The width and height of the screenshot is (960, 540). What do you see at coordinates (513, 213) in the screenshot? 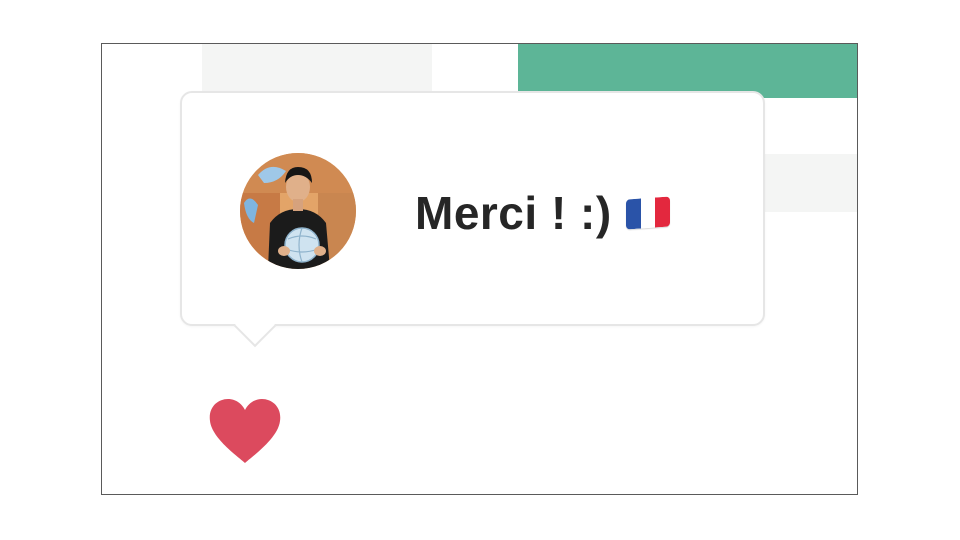
I see `message-text: Merci ! :)` at bounding box center [513, 213].